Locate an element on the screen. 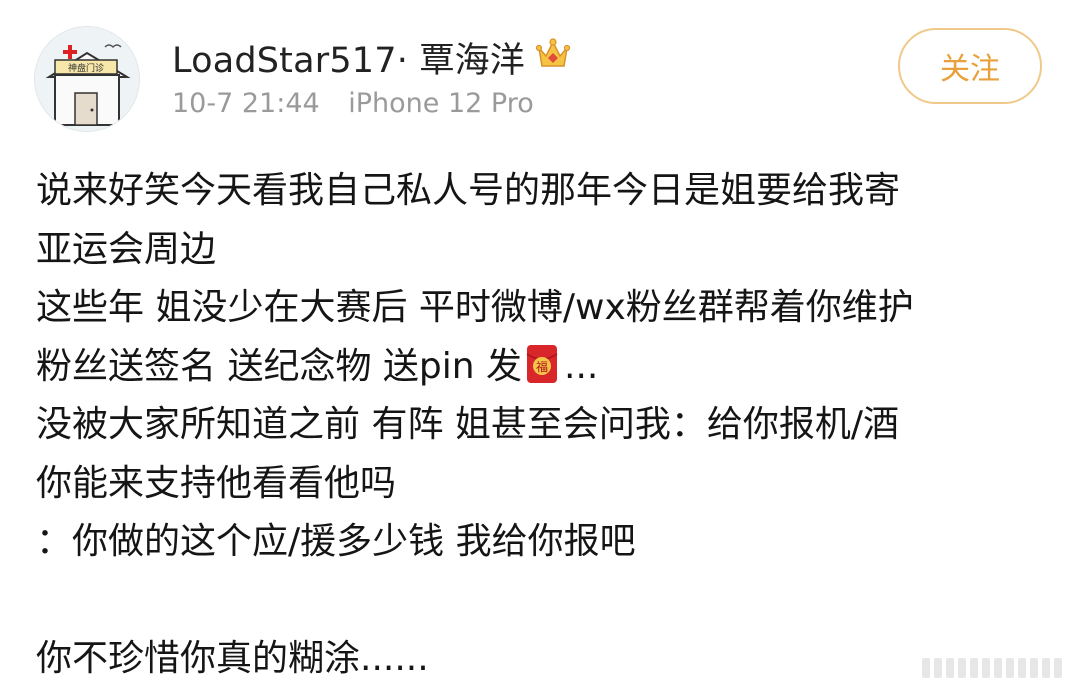  post-text-line: ：你做的这个应/援多少钱 我给你报吧 is located at coordinates (336, 541).